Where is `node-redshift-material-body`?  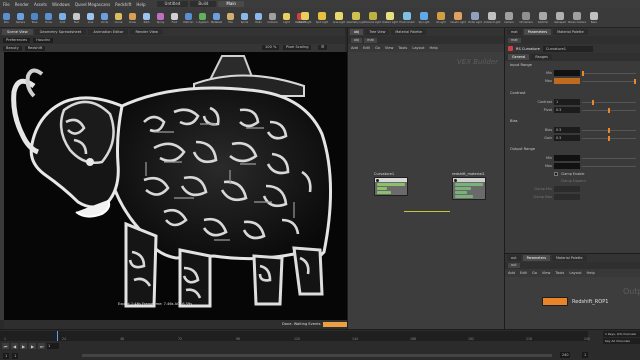 node-redshift-material-body is located at coordinates (469, 188).